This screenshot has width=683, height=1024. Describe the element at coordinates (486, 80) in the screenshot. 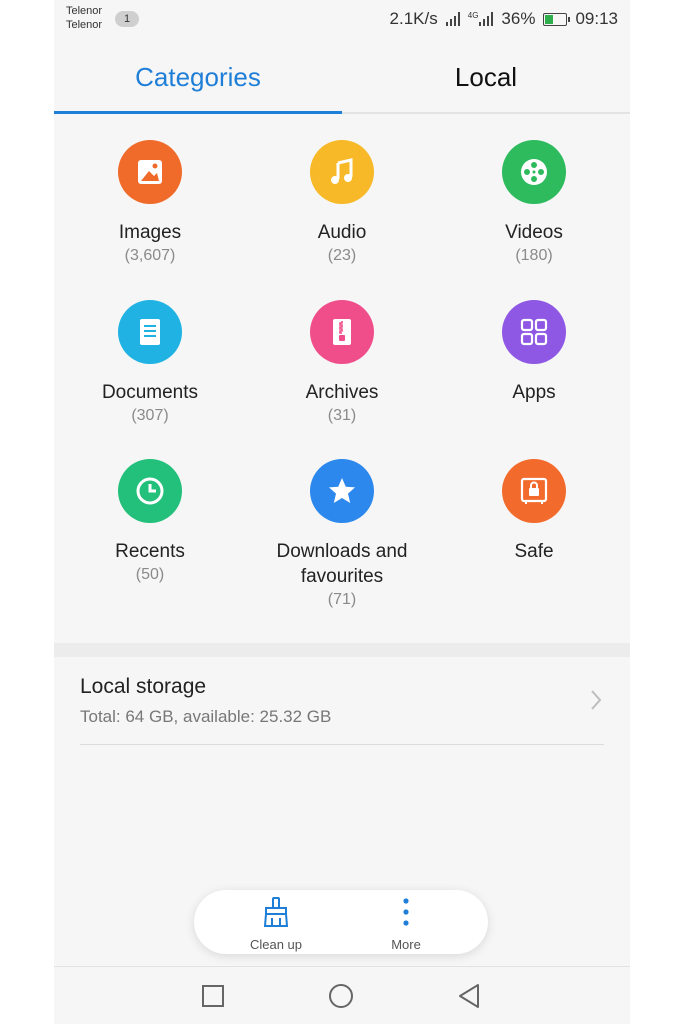

I see `tab-local: Local` at that location.